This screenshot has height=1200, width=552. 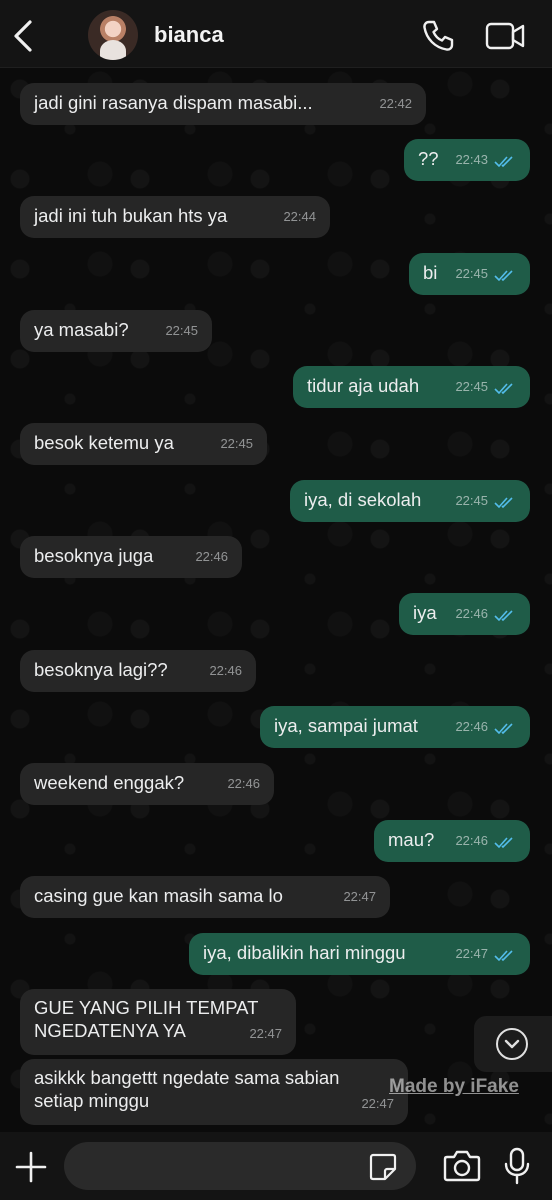 What do you see at coordinates (101, 669) in the screenshot?
I see `message-text: besoknya lagi??` at bounding box center [101, 669].